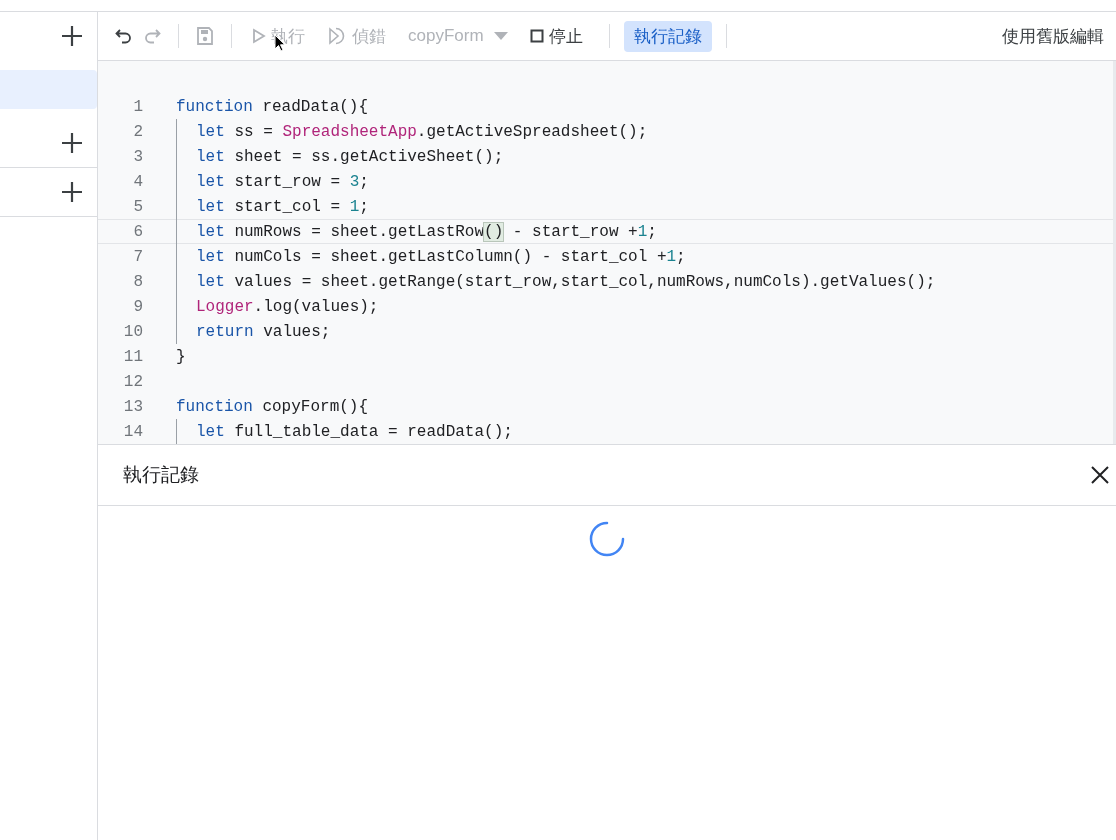  Describe the element at coordinates (137, 231) in the screenshot. I see `line-number: 6` at that location.